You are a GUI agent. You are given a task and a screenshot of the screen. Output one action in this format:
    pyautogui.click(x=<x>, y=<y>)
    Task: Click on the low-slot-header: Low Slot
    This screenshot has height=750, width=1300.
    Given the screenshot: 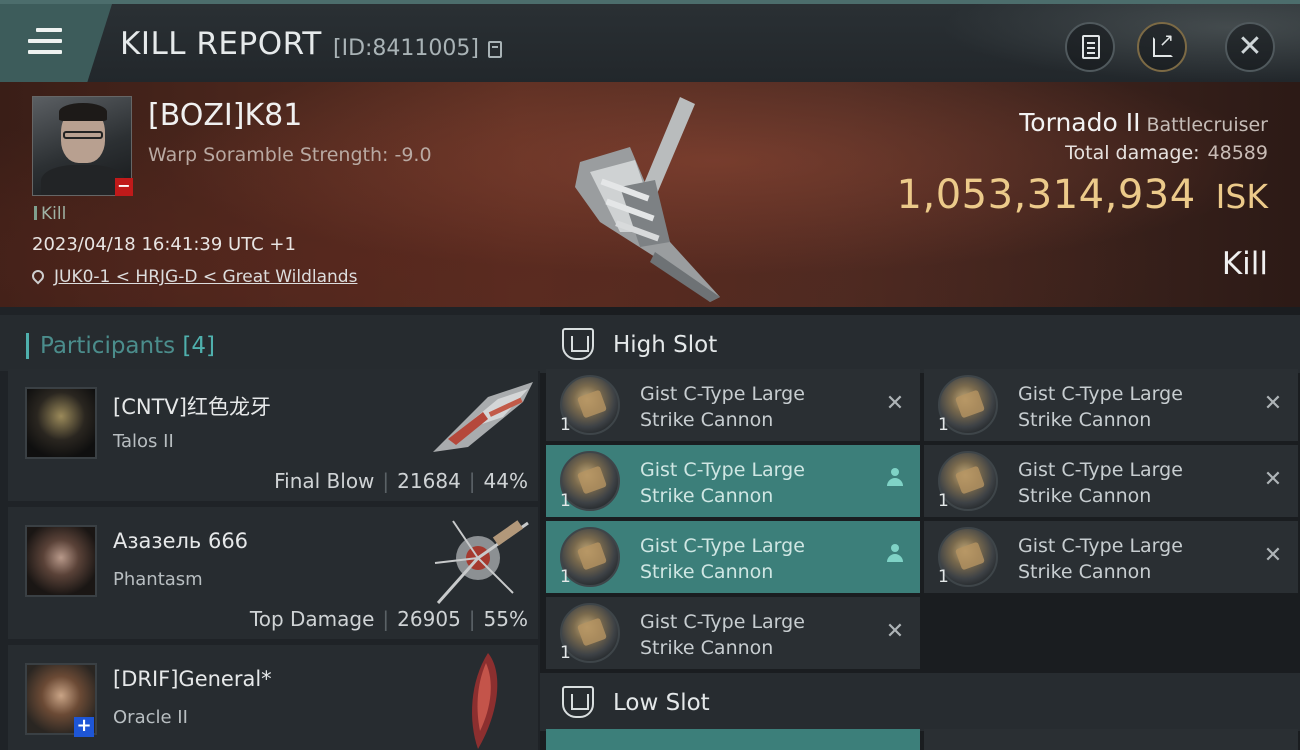 What is the action you would take?
    pyautogui.click(x=920, y=702)
    